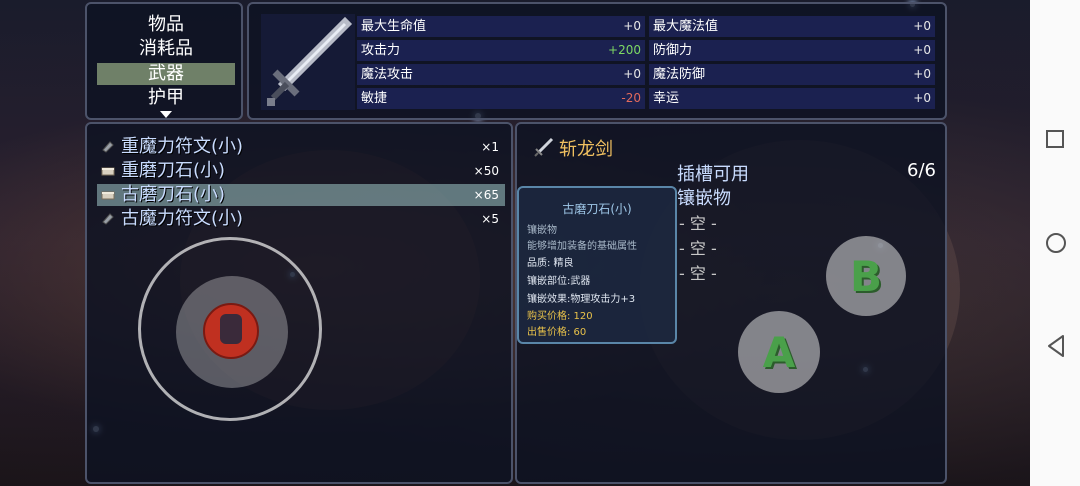 Image resolution: width=1080 pixels, height=486 pixels. Describe the element at coordinates (921, 170) in the screenshot. I see `slot-count: 6/6` at that location.